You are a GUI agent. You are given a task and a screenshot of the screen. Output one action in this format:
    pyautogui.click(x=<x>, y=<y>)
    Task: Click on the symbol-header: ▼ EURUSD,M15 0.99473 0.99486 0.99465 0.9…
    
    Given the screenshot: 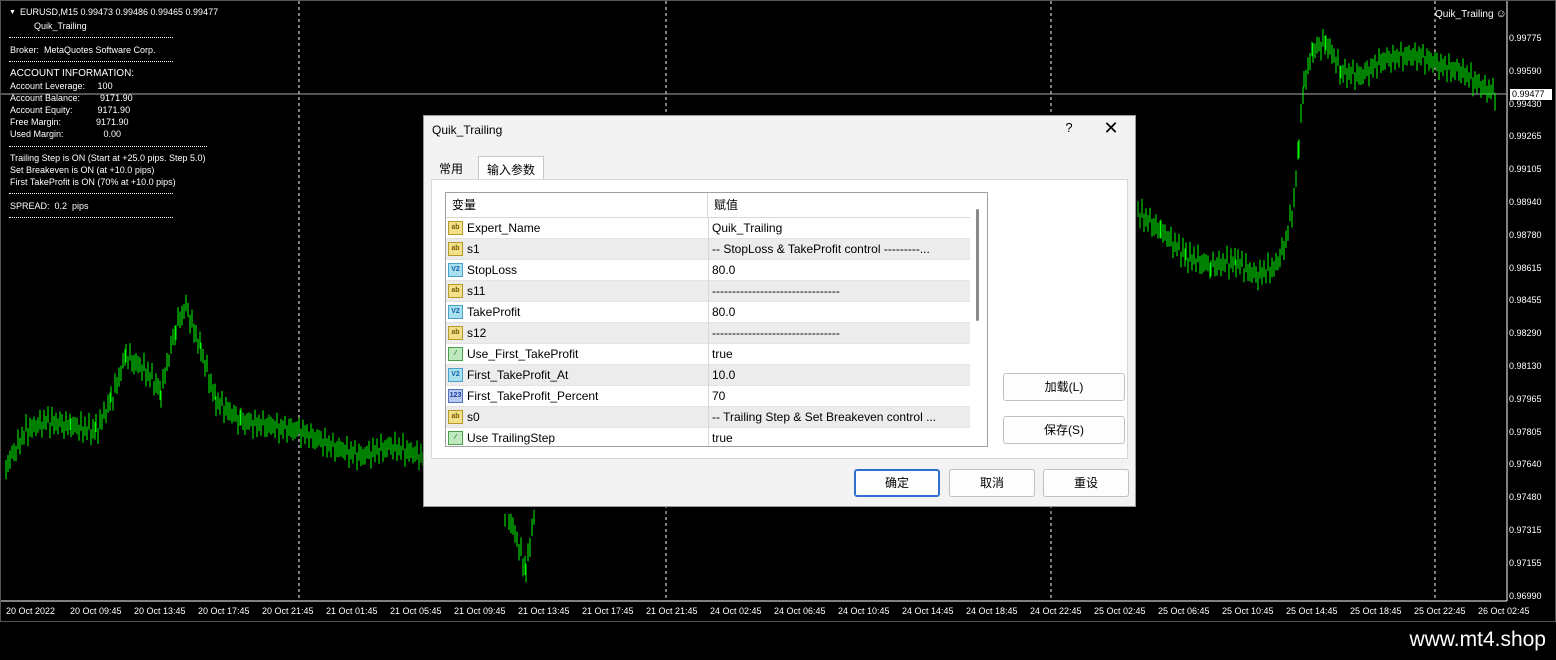 What is the action you would take?
    pyautogui.click(x=113, y=12)
    